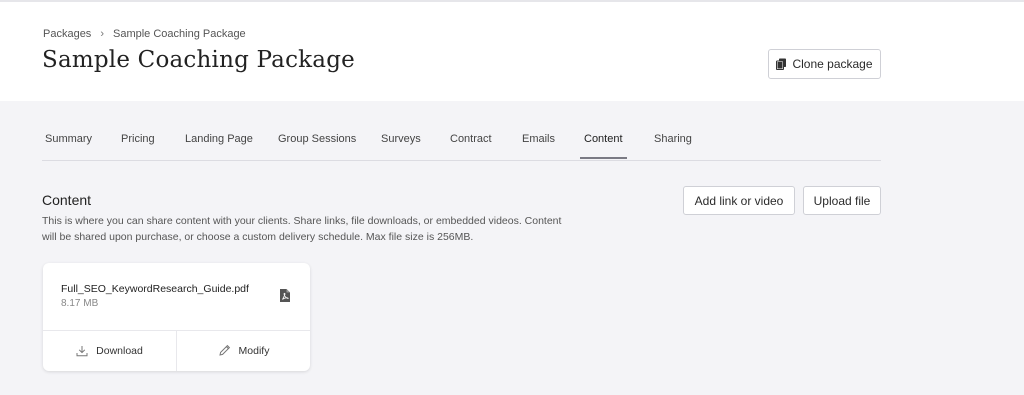  I want to click on page-title: Sample Coaching Package, so click(198, 60).